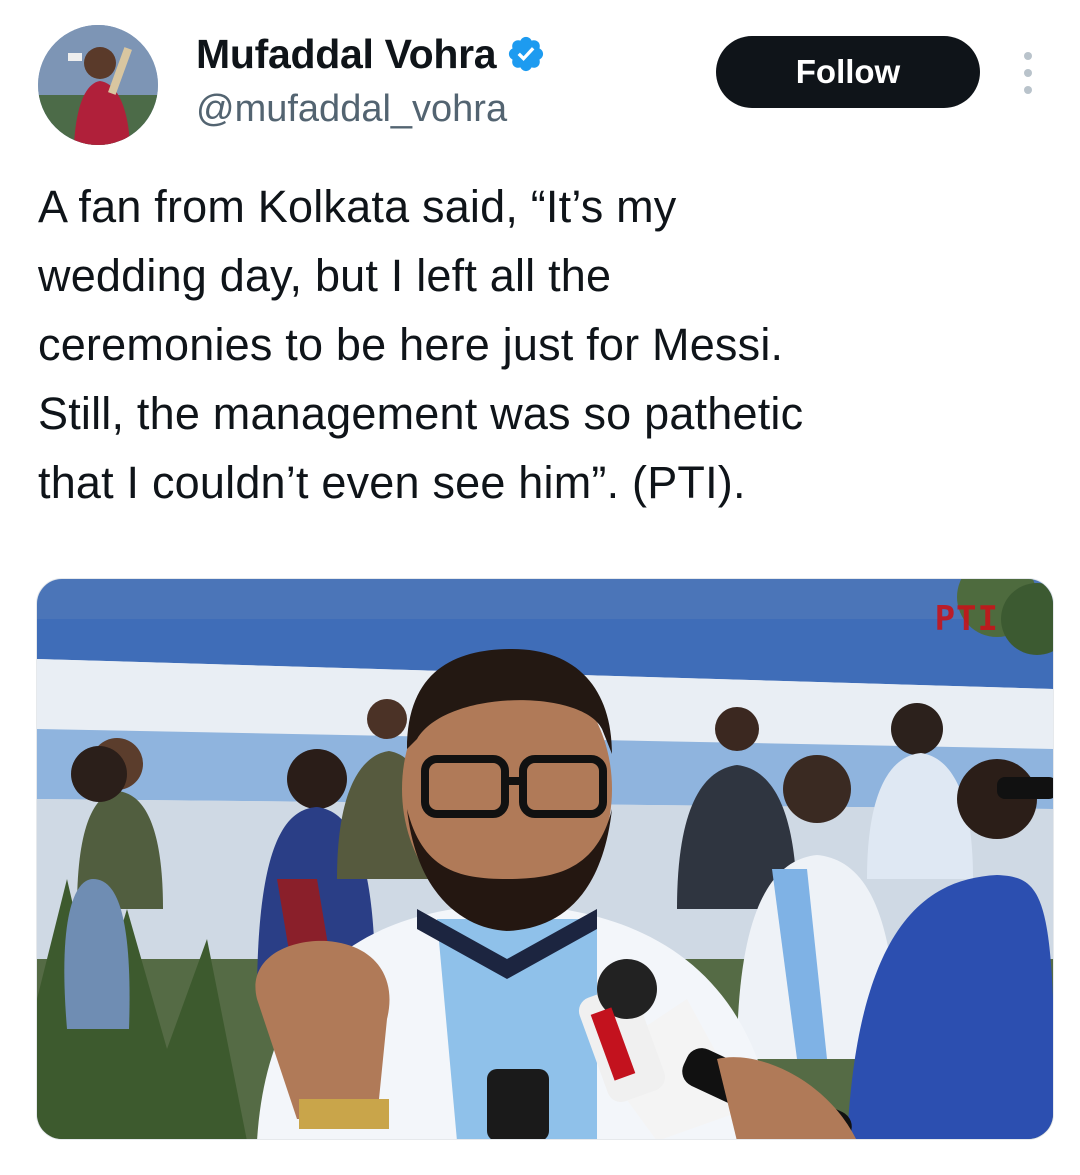  What do you see at coordinates (357, 206) in the screenshot?
I see `tweet-text-line: A fan from Kolkata said, “It’s my` at bounding box center [357, 206].